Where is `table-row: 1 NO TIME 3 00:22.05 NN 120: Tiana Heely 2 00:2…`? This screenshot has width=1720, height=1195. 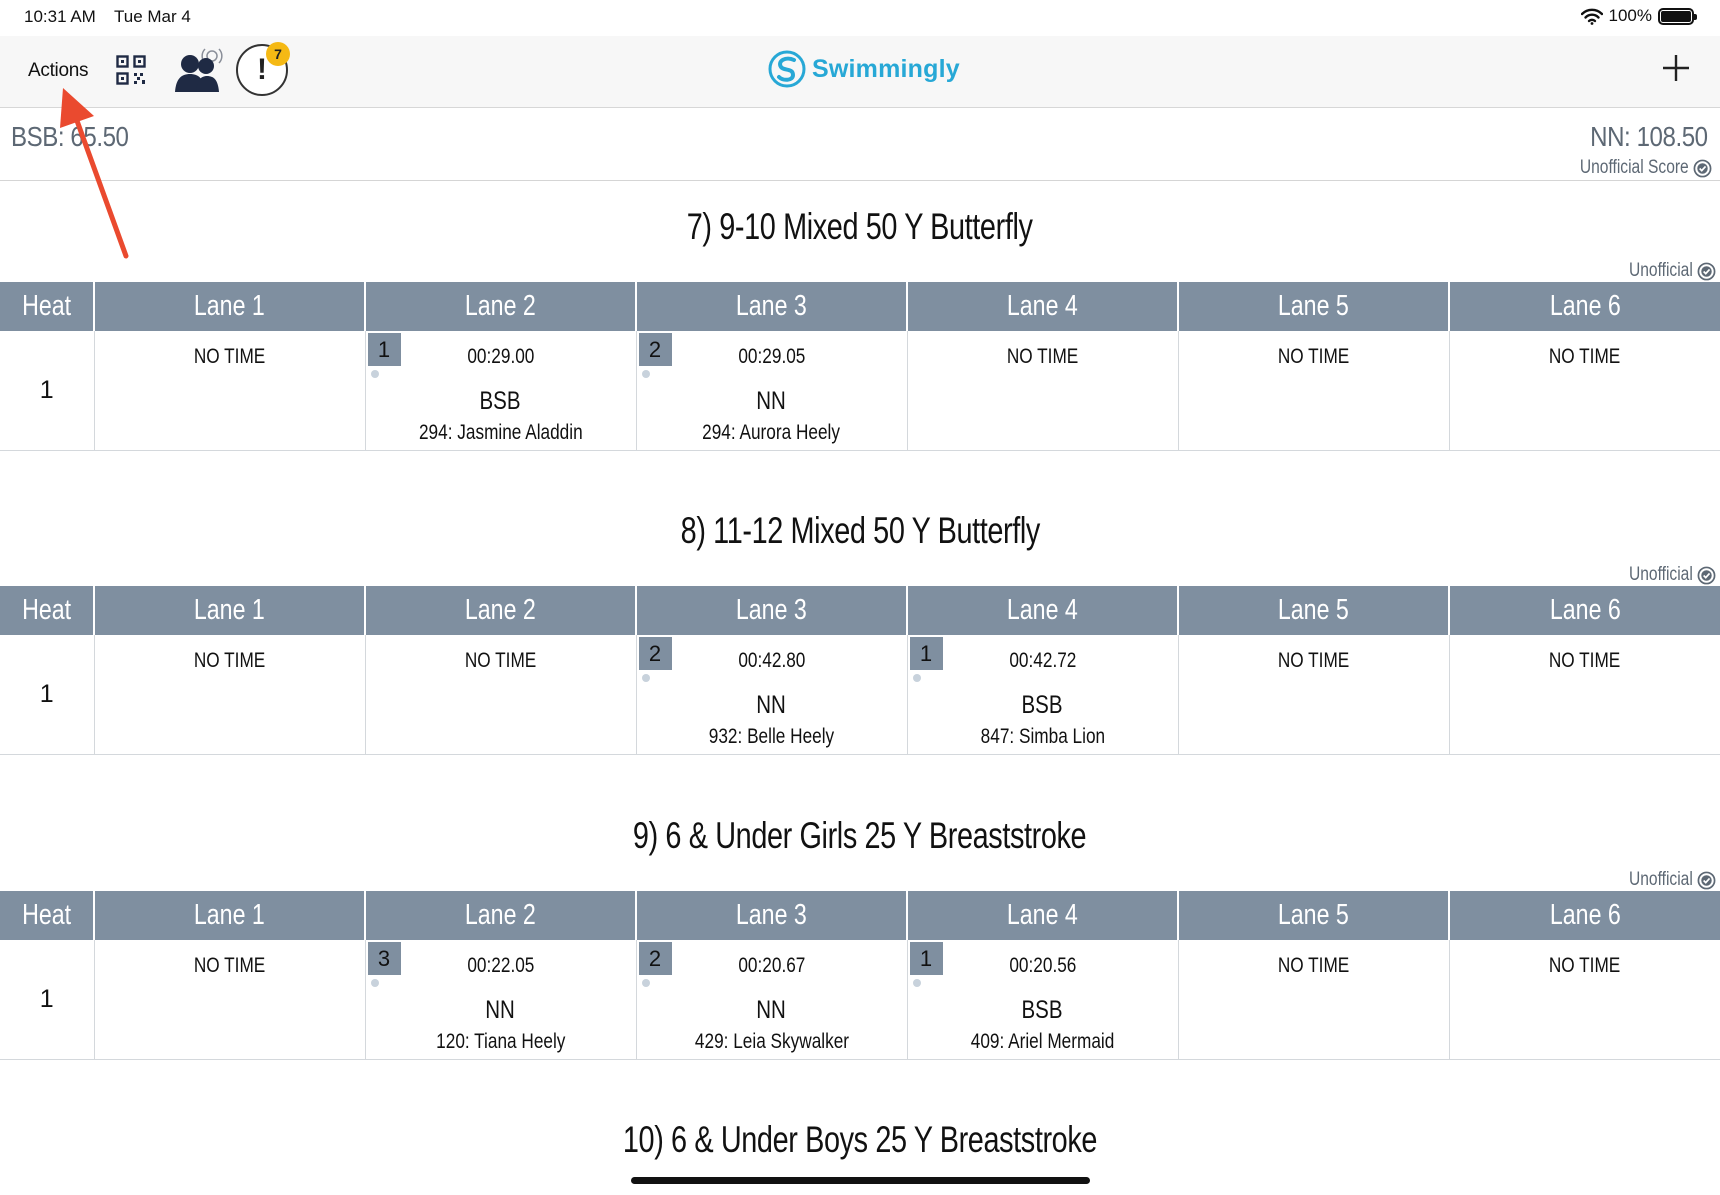 table-row: 1 NO TIME 3 00:22.05 NN 120: Tiana Heely 2 00:2… is located at coordinates (860, 1000).